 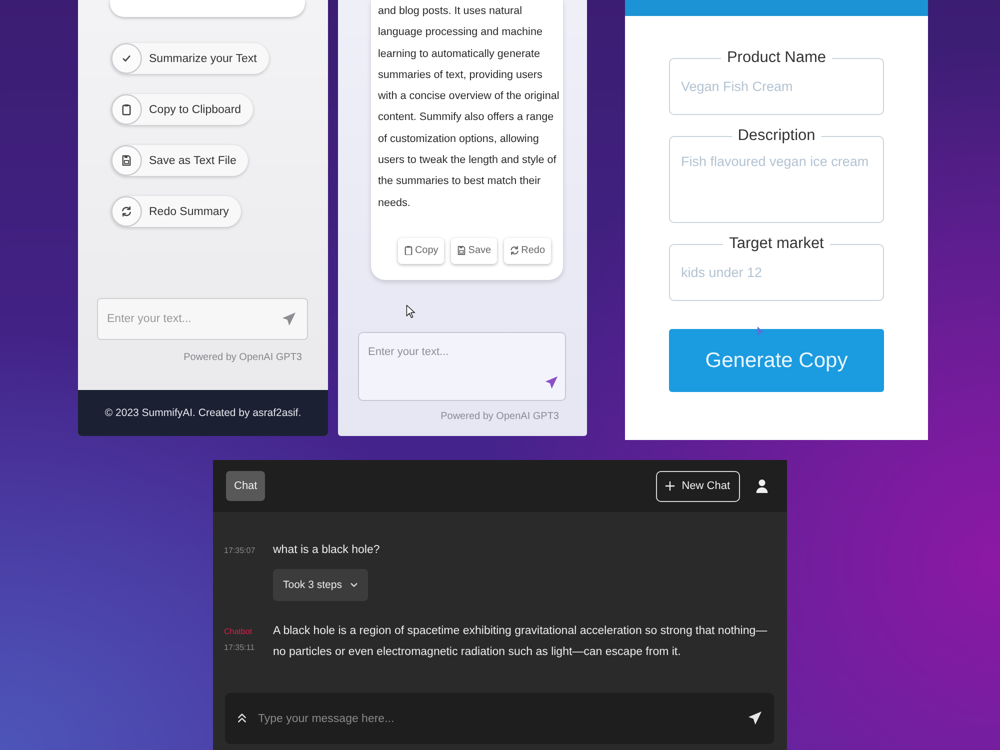 What do you see at coordinates (239, 632) in the screenshot?
I see `sender-name: Chatbot` at bounding box center [239, 632].